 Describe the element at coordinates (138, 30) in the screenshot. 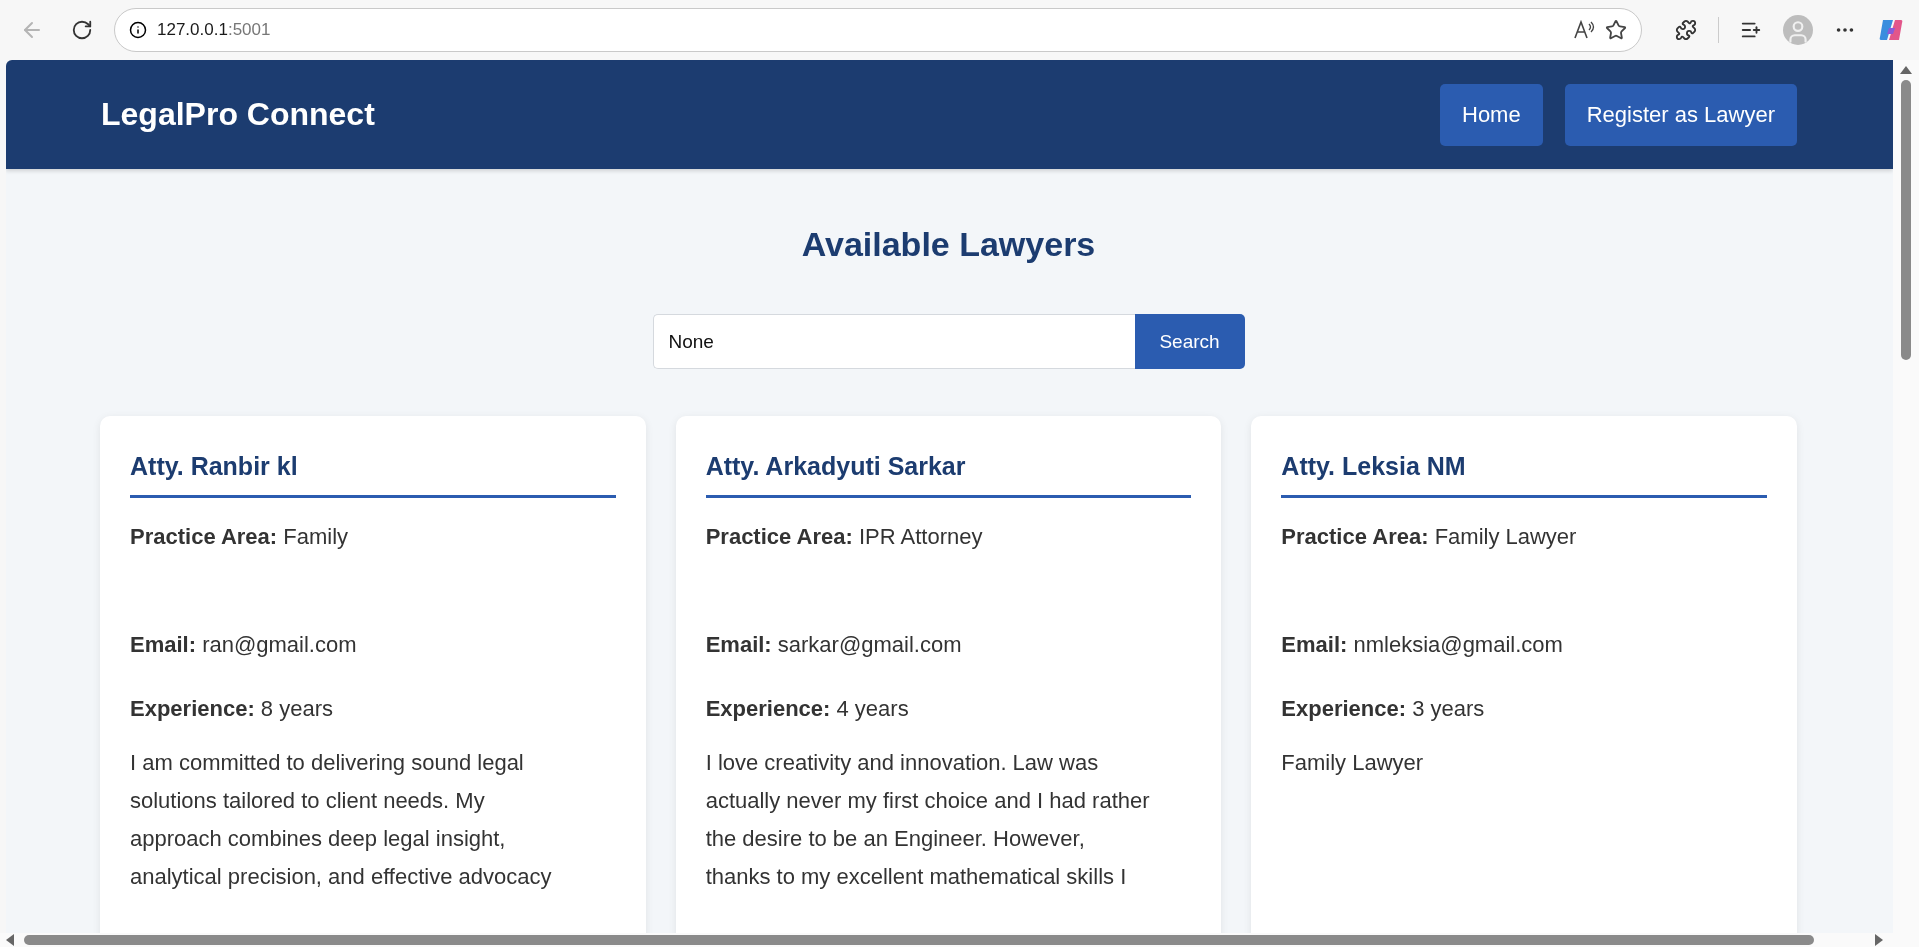

I see `info-icon` at that location.